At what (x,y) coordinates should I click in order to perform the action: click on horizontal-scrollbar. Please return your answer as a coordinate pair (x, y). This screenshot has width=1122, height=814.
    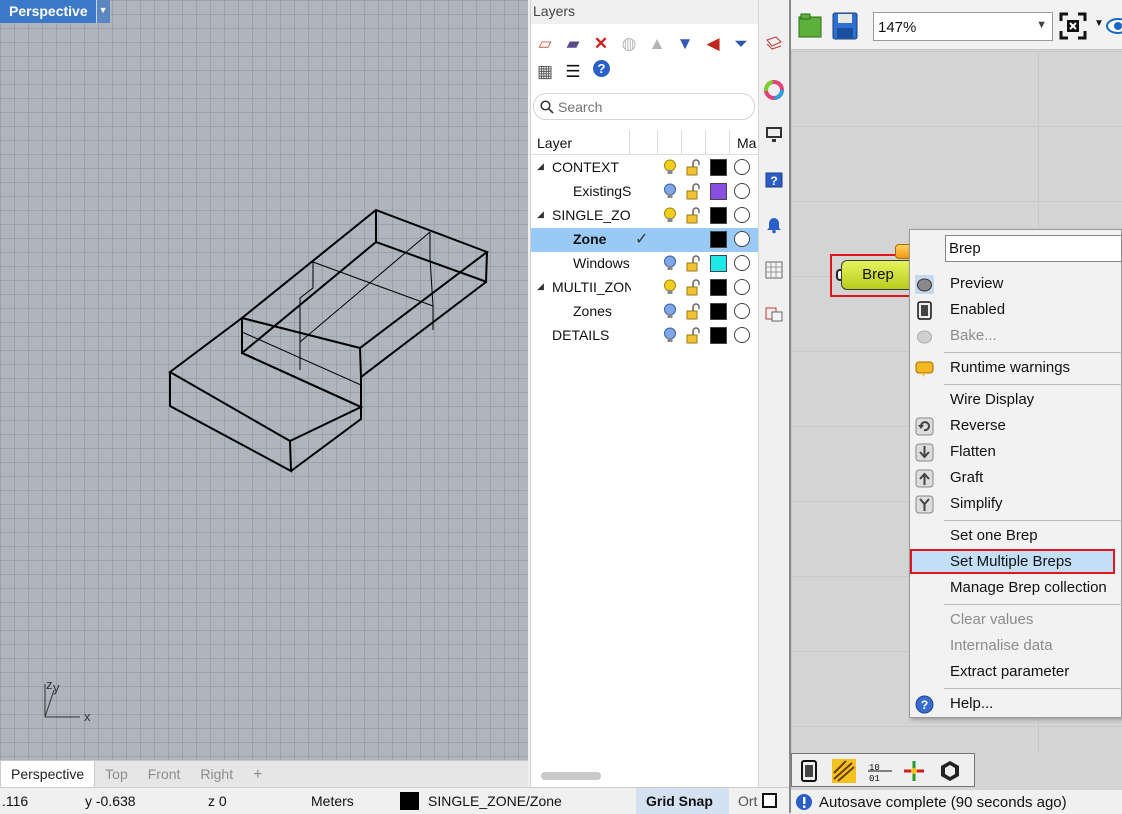
    Looking at the image, I should click on (571, 776).